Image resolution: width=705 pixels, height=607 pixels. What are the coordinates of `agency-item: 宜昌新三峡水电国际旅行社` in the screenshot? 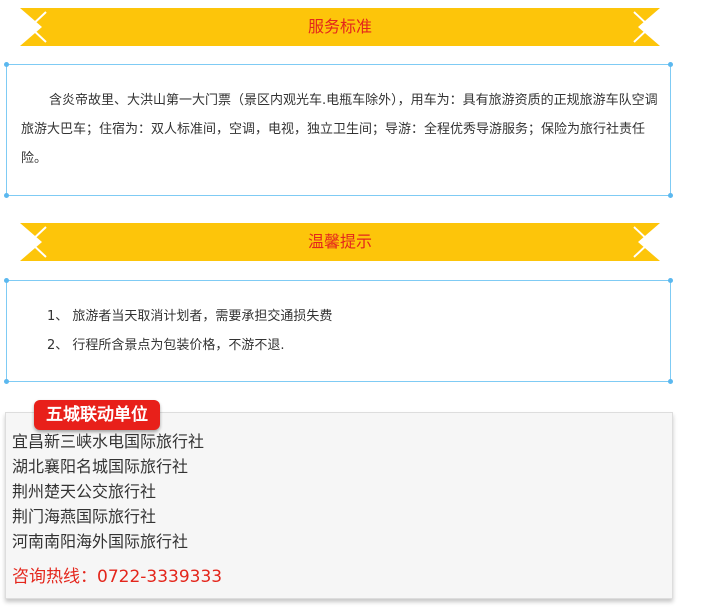 It's located at (108, 441).